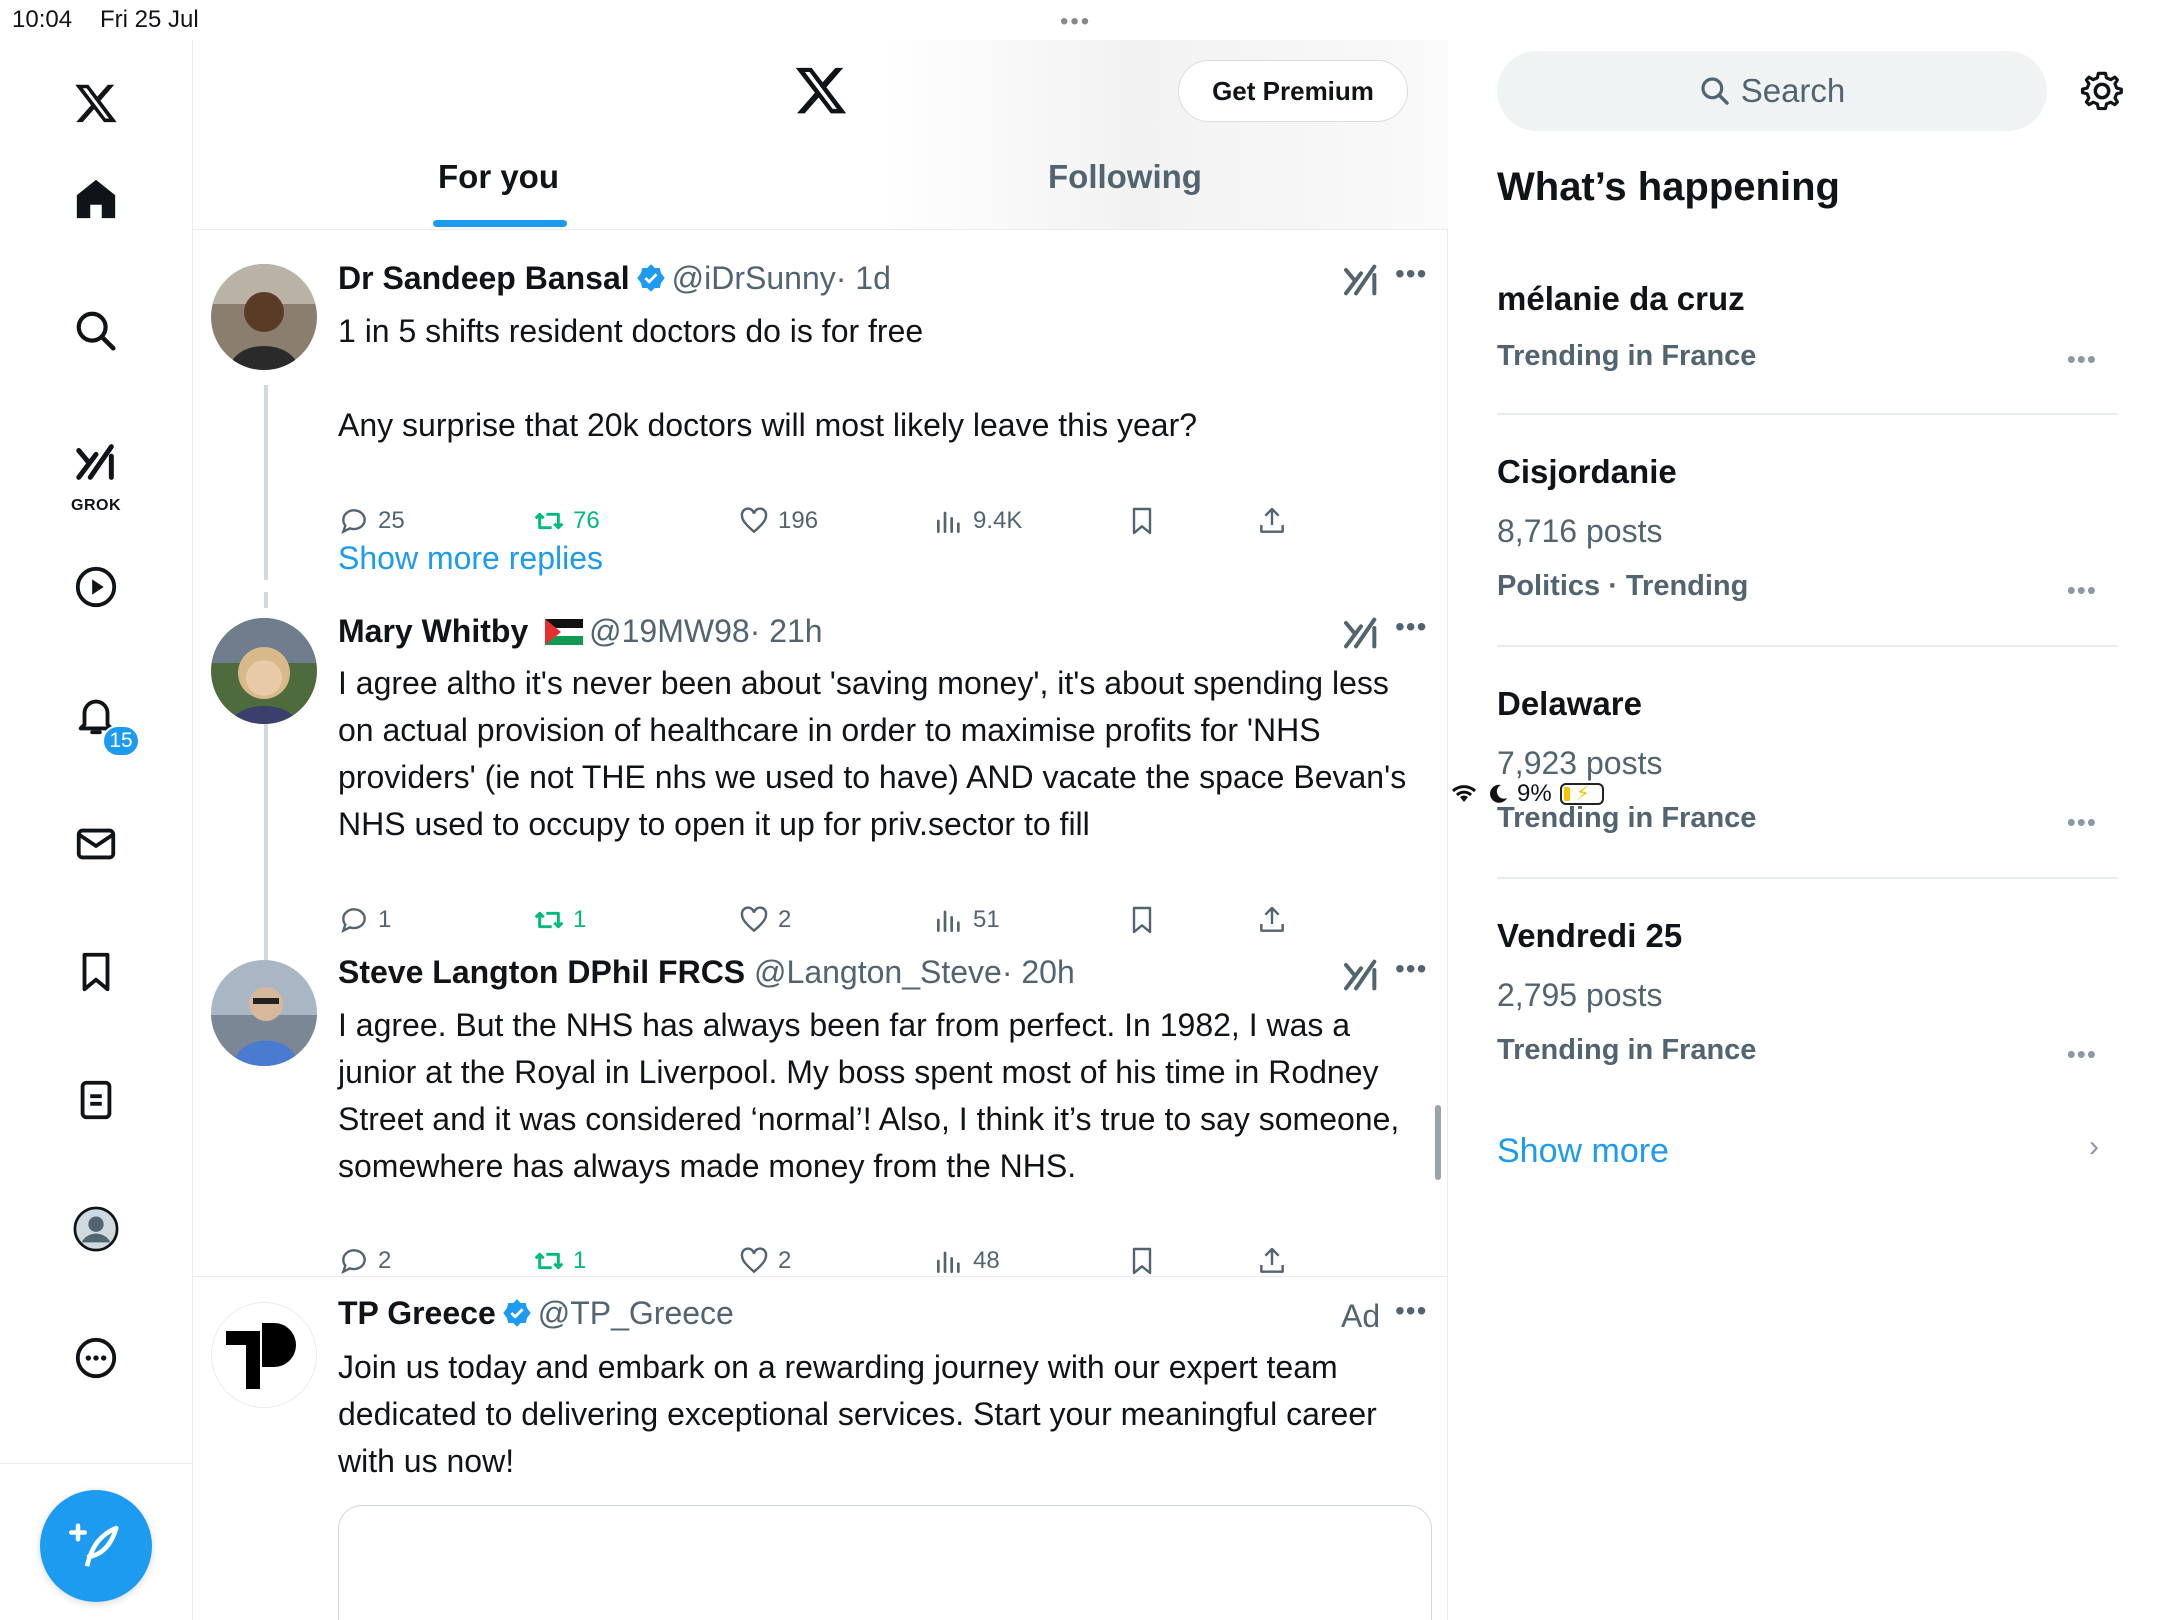  Describe the element at coordinates (778, 521) in the screenshot. I see `like-button: 196` at that location.